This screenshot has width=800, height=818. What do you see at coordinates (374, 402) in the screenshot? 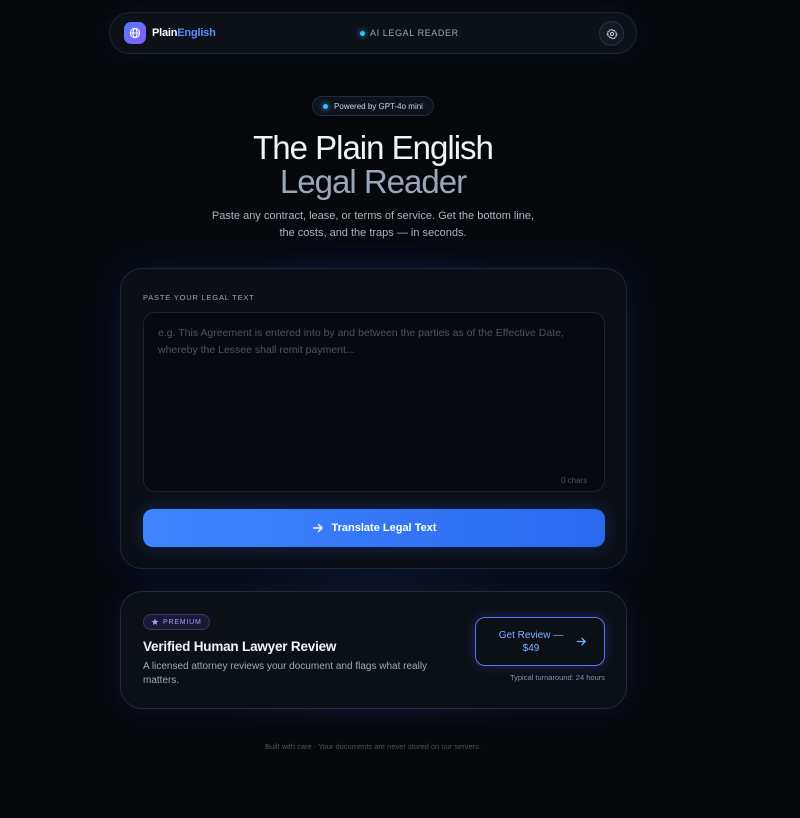
I see `legal-text-input` at bounding box center [374, 402].